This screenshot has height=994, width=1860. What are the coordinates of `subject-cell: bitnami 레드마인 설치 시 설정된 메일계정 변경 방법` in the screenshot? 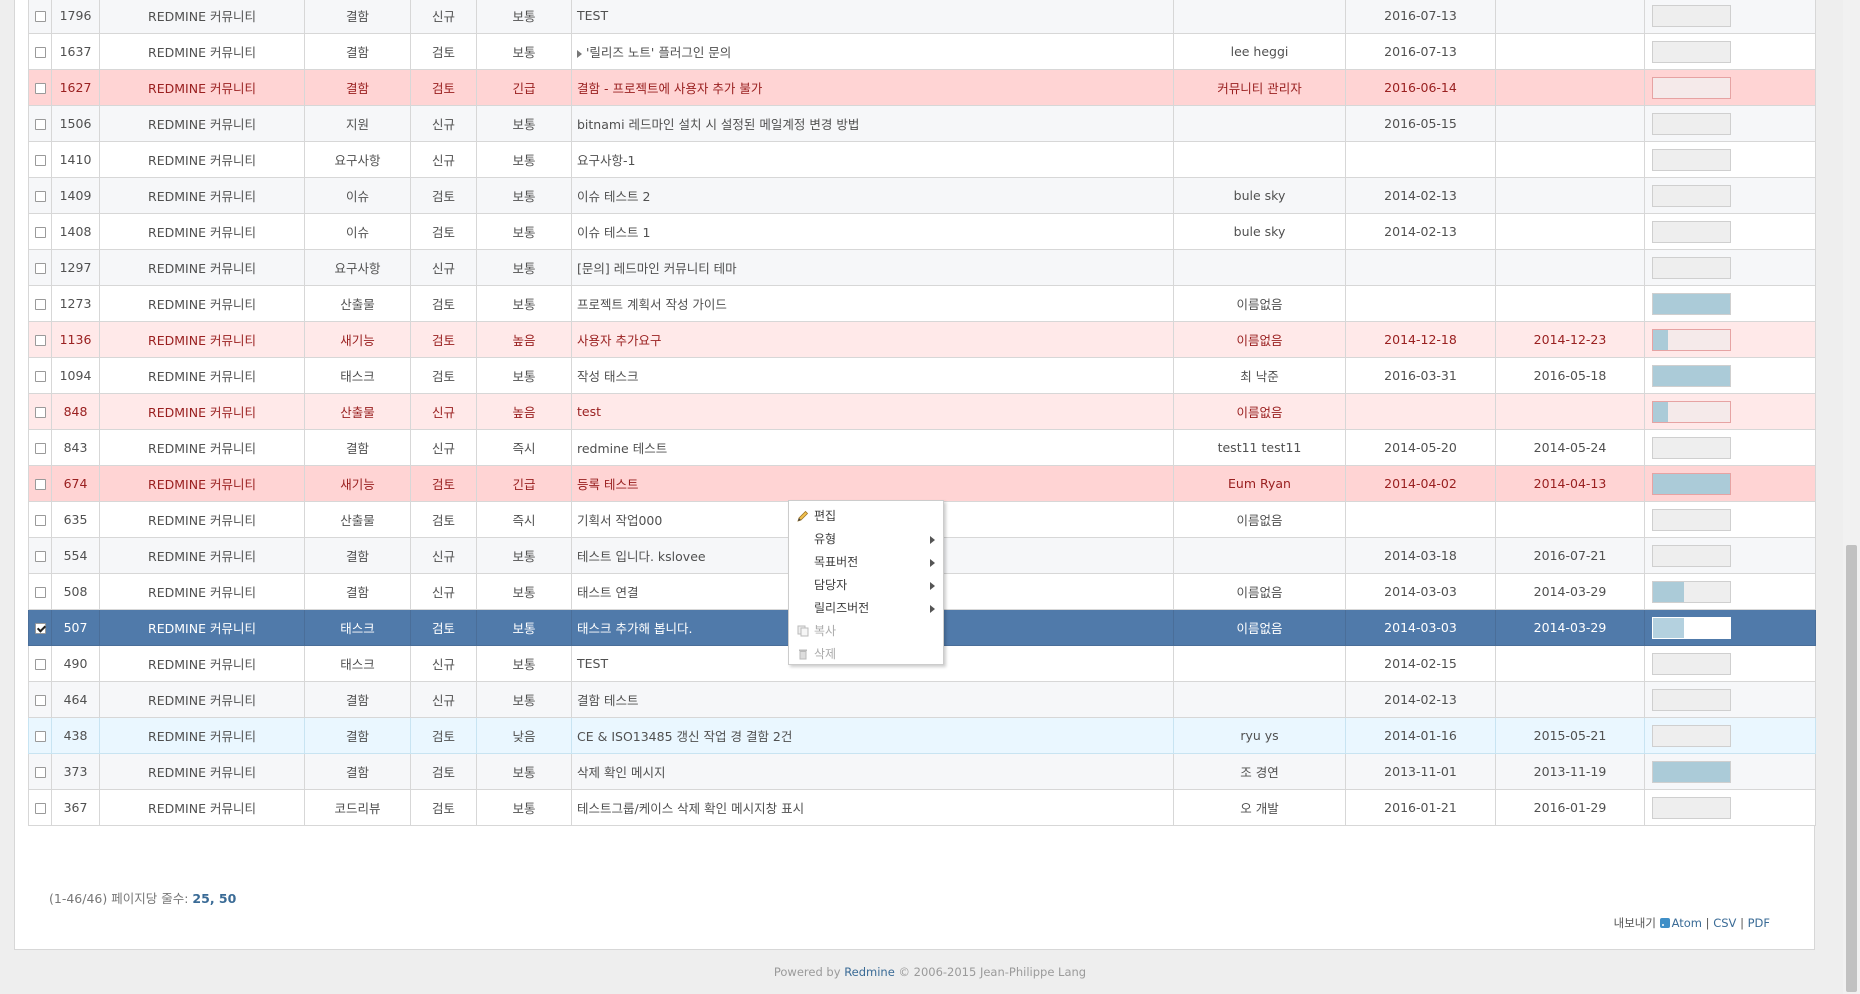 It's located at (872, 123).